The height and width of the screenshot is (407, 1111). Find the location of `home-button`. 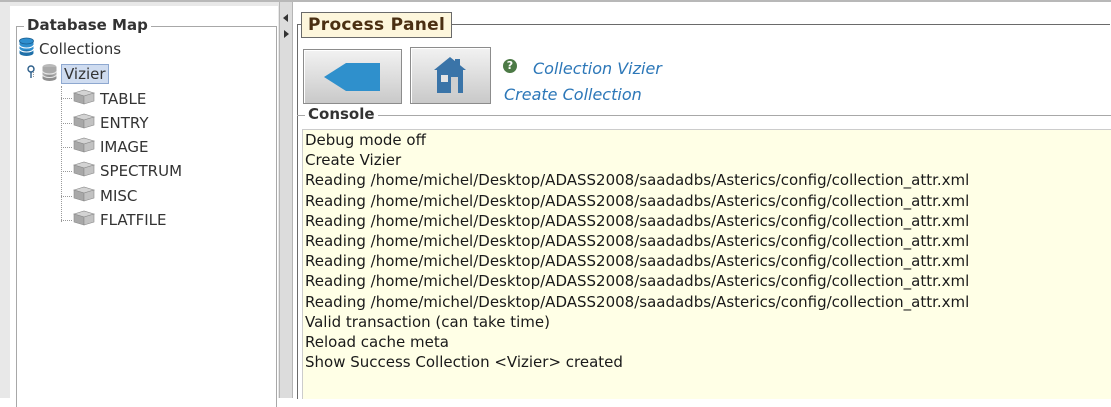

home-button is located at coordinates (450, 75).